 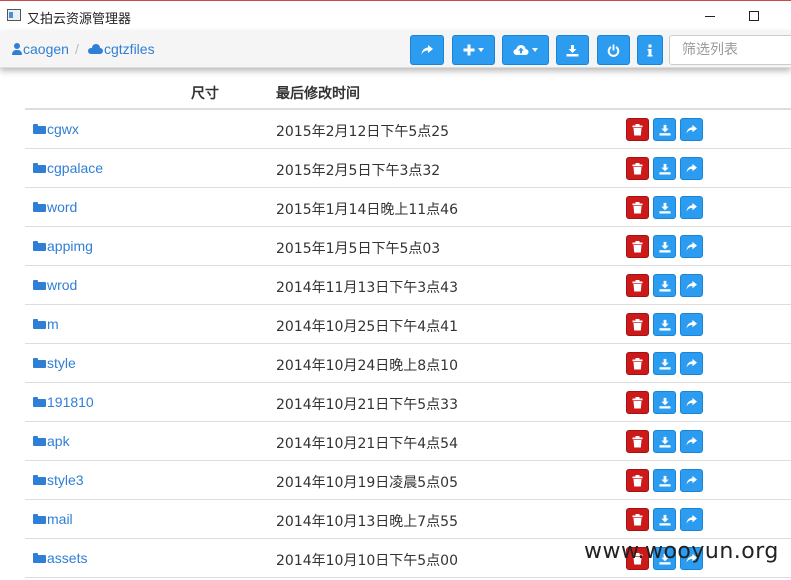 What do you see at coordinates (55, 207) in the screenshot?
I see `folder-link: word` at bounding box center [55, 207].